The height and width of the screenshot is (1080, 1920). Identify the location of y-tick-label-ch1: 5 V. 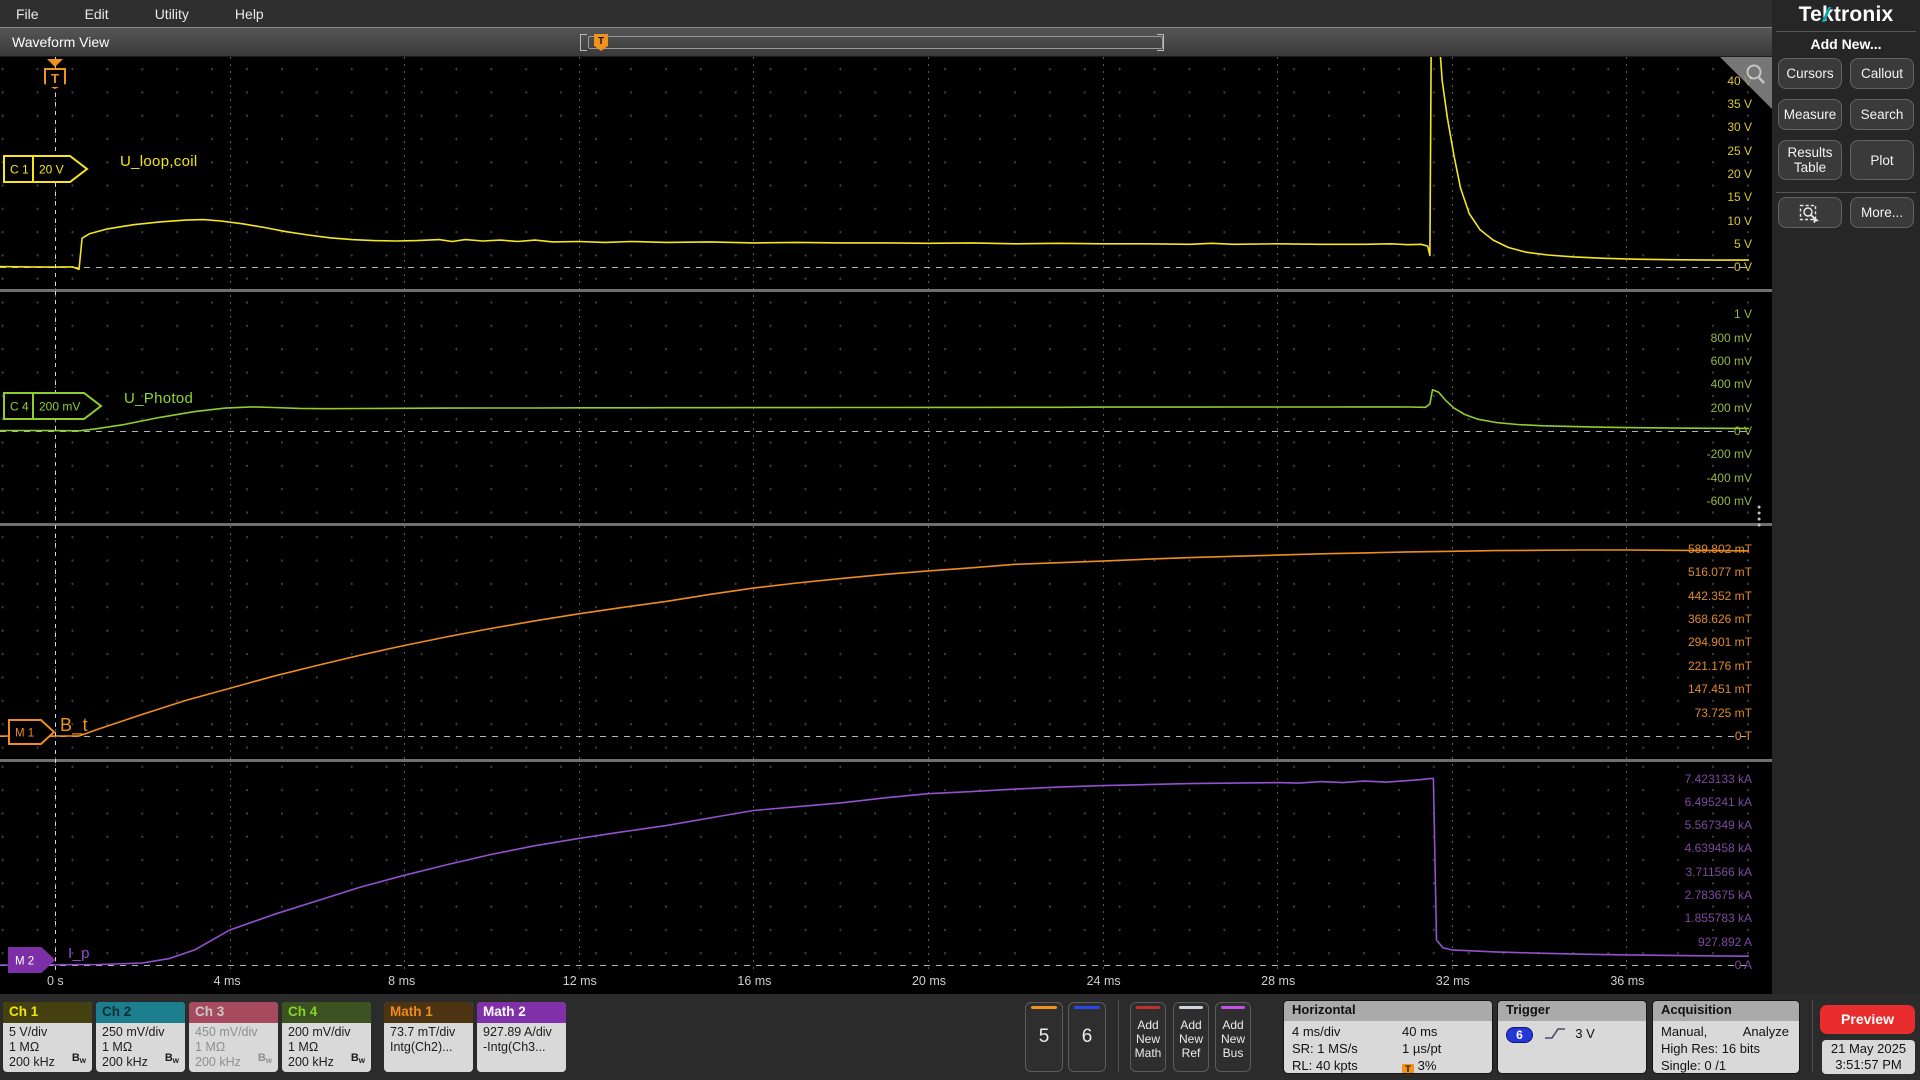
(1742, 243).